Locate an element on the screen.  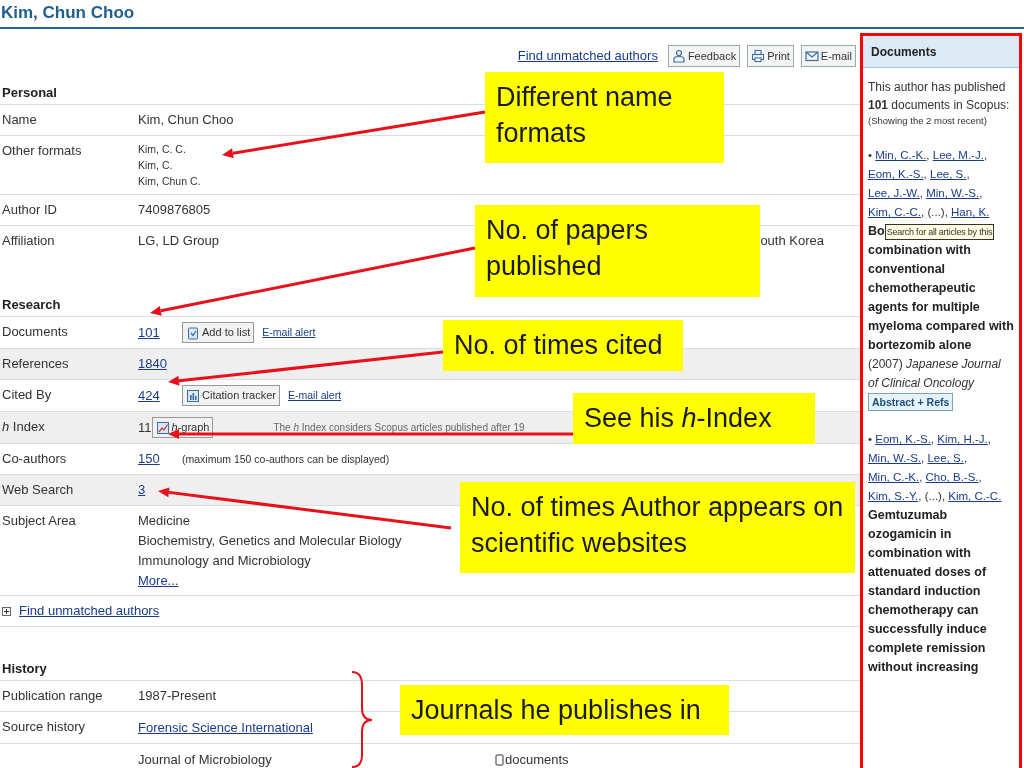
plus-icon is located at coordinates (6, 611).